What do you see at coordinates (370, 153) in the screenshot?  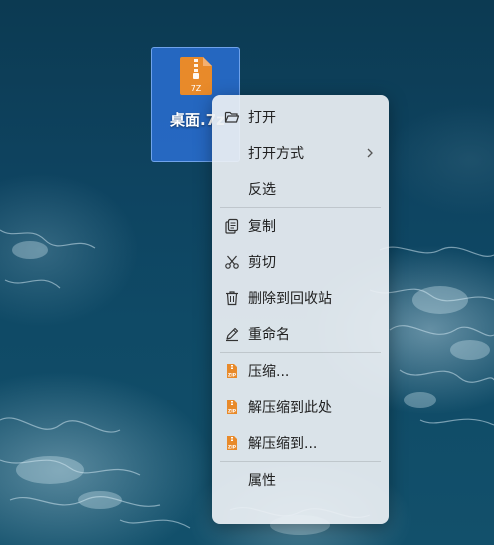 I see `chevron-right-icon` at bounding box center [370, 153].